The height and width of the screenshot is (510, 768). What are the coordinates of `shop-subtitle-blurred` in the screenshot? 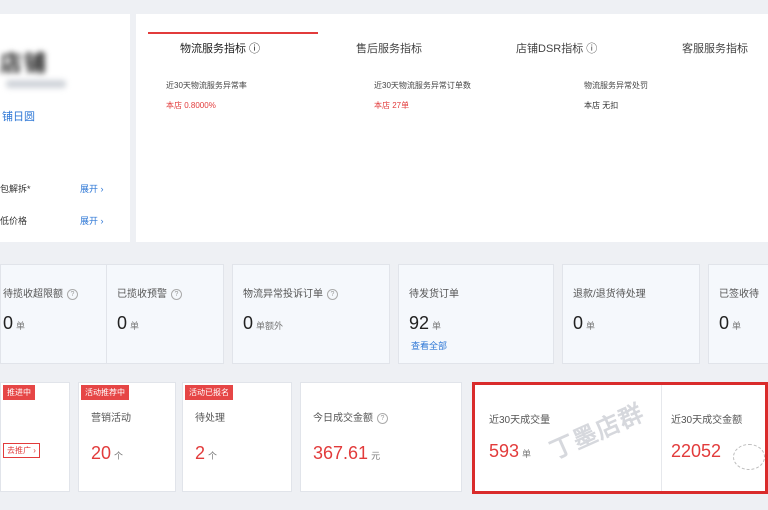 It's located at (36, 84).